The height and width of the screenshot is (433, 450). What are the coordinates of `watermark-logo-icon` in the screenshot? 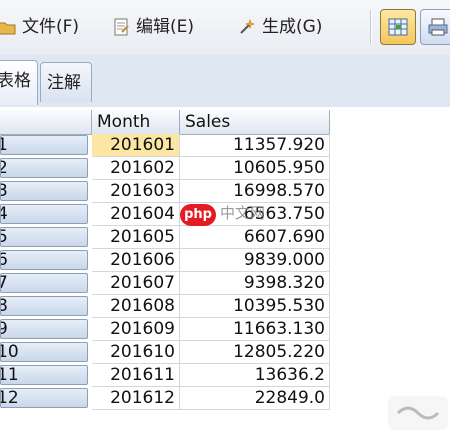 It's located at (418, 413).